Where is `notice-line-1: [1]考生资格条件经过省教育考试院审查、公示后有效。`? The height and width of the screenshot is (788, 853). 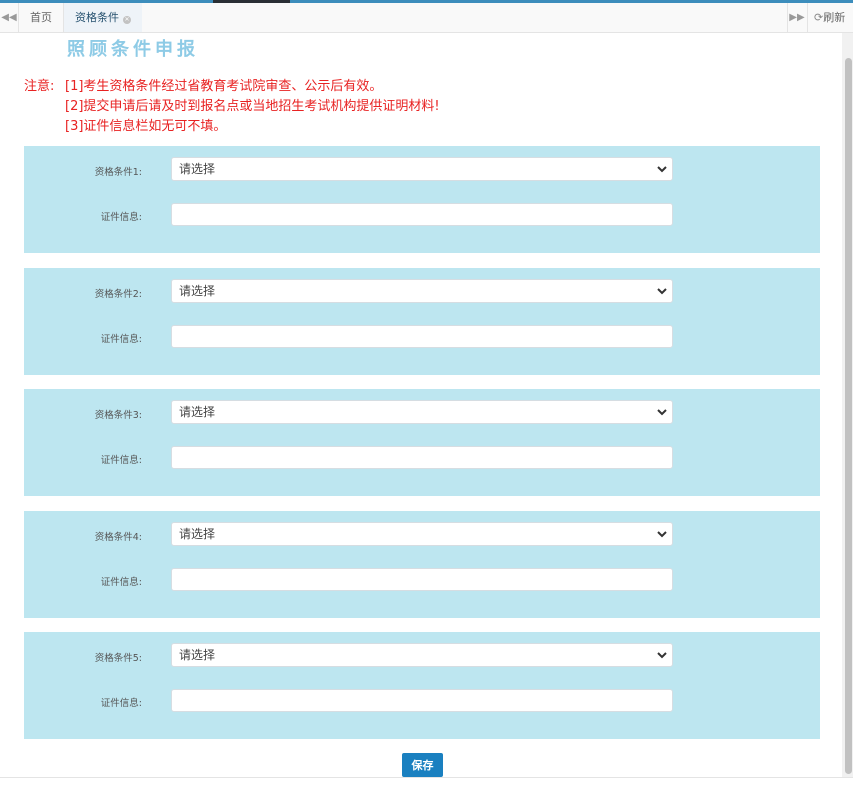
notice-line-1: [1]考生资格条件经过省教育考试院审查、公示后有效。 is located at coordinates (224, 86).